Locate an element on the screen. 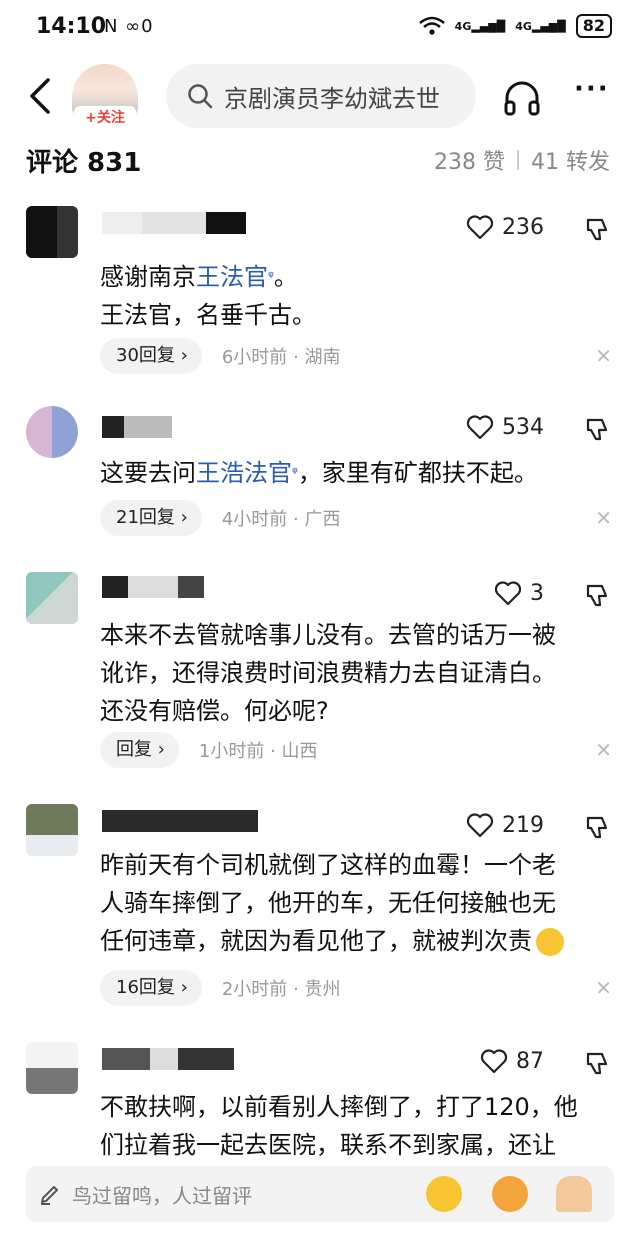 Image resolution: width=640 pixels, height=1234 pixels. comment-line: 人骑车摔倒了，他开的车，无任何接触也无 is located at coordinates (328, 903).